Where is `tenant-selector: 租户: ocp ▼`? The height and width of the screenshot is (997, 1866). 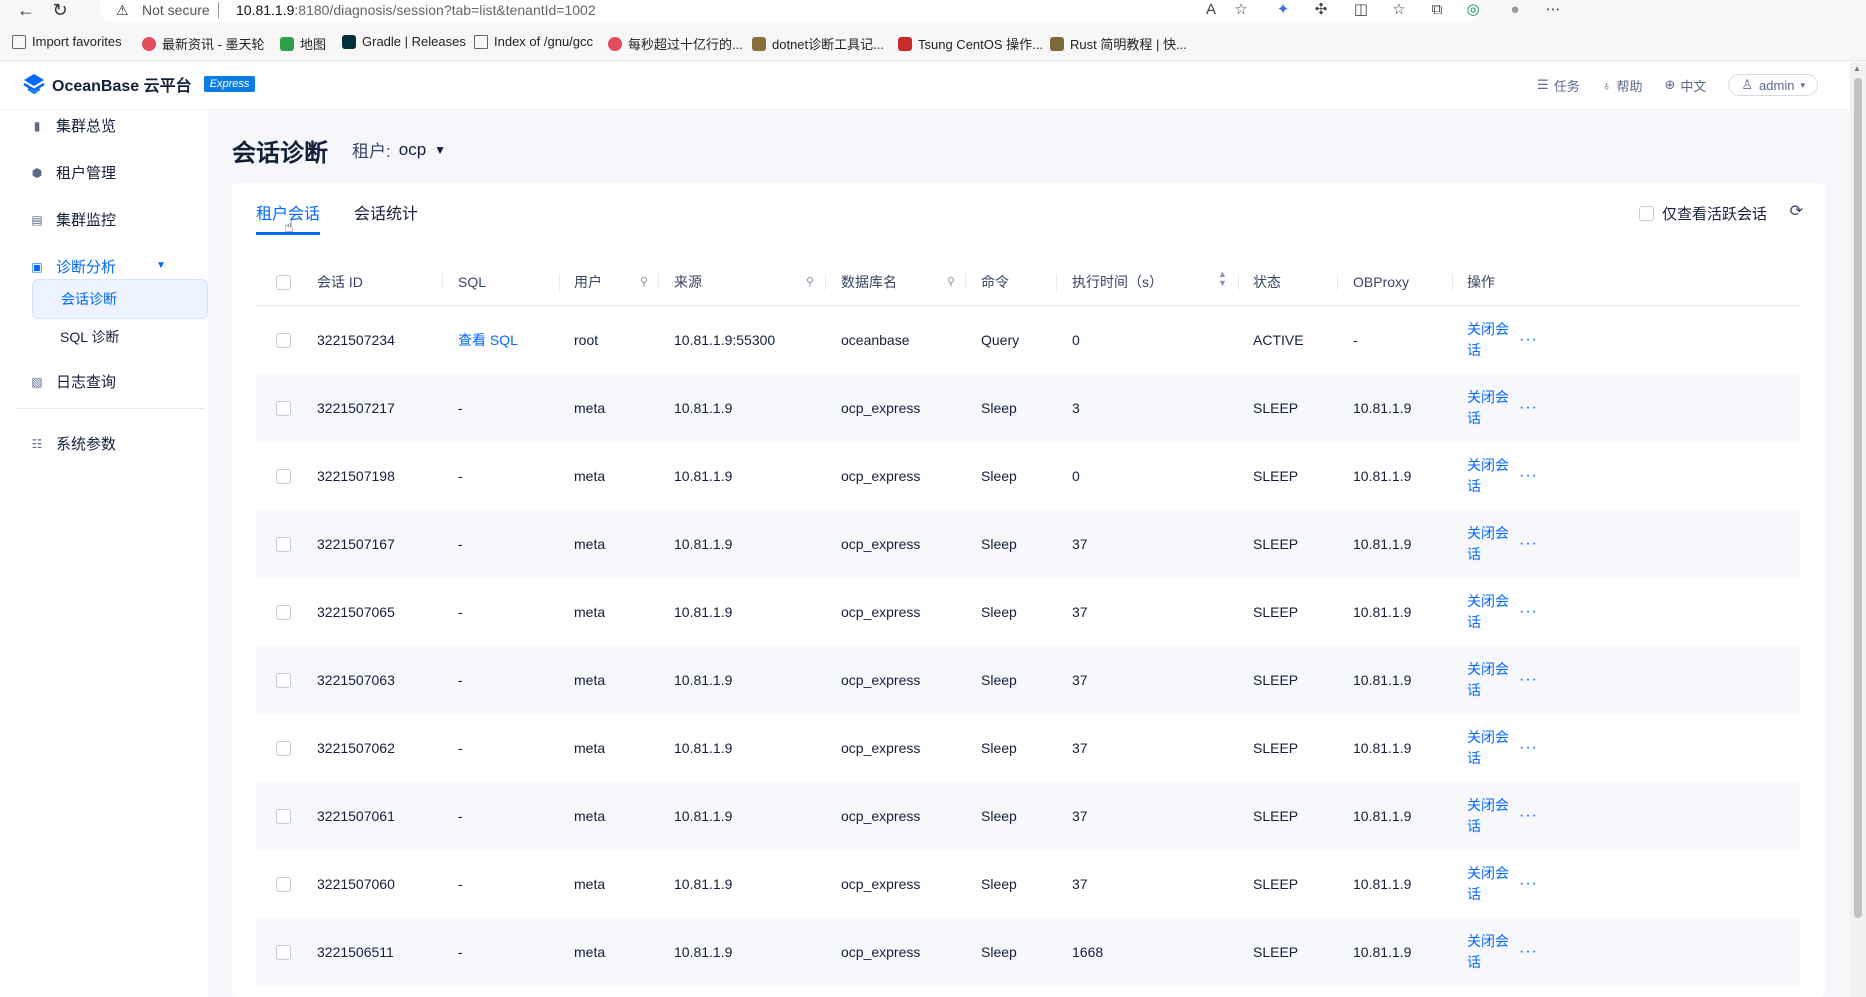
tenant-selector: 租户: ocp ▼ is located at coordinates (399, 149).